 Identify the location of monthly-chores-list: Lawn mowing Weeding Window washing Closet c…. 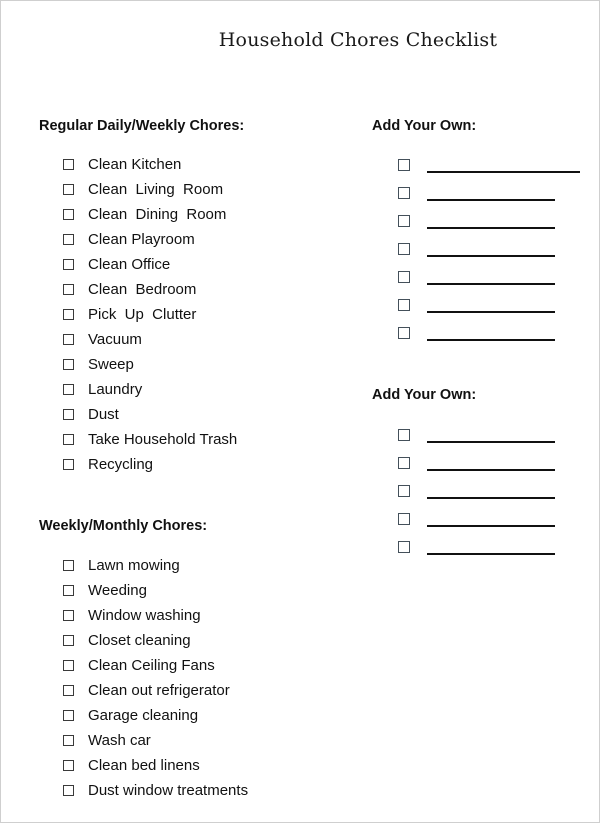
(155, 678).